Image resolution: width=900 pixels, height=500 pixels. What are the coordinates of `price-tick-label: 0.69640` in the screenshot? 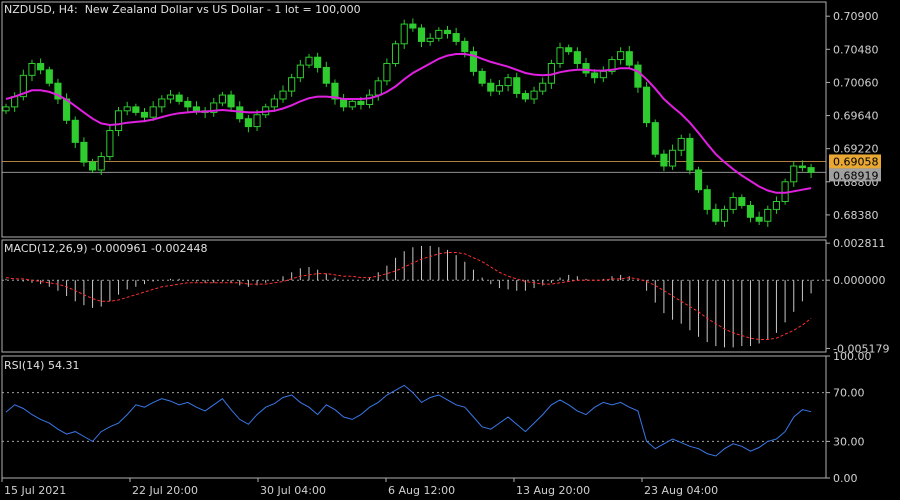 It's located at (856, 116).